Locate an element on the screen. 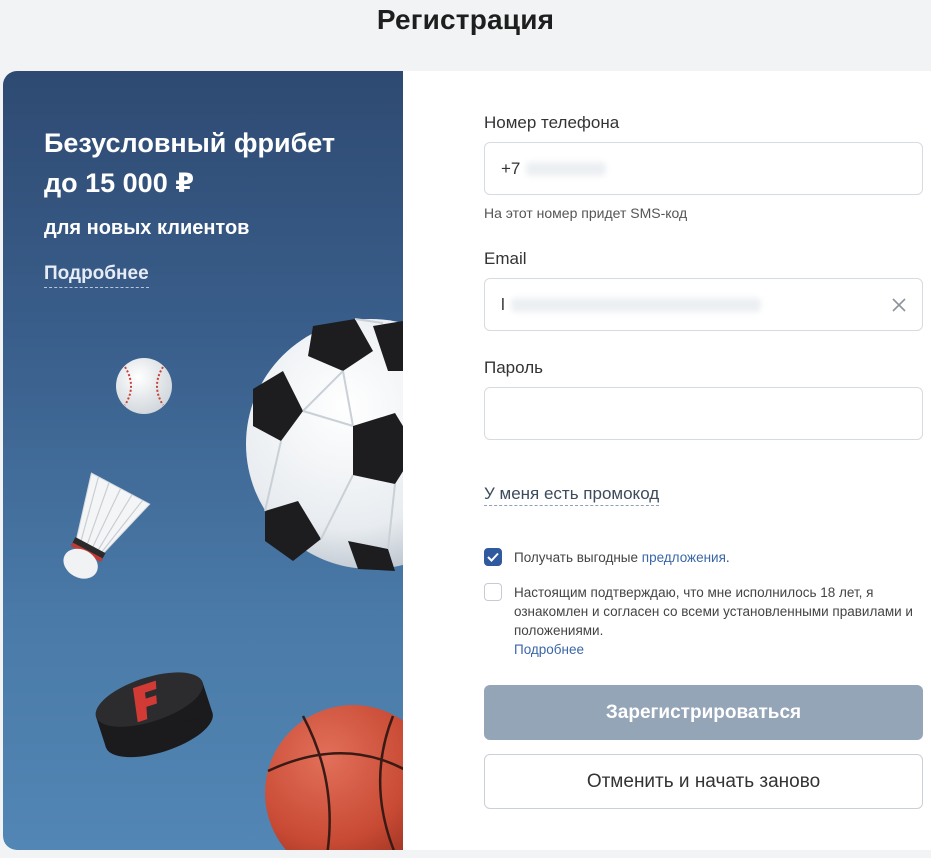 The width and height of the screenshot is (931, 858). offers-checkbox is located at coordinates (493, 557).